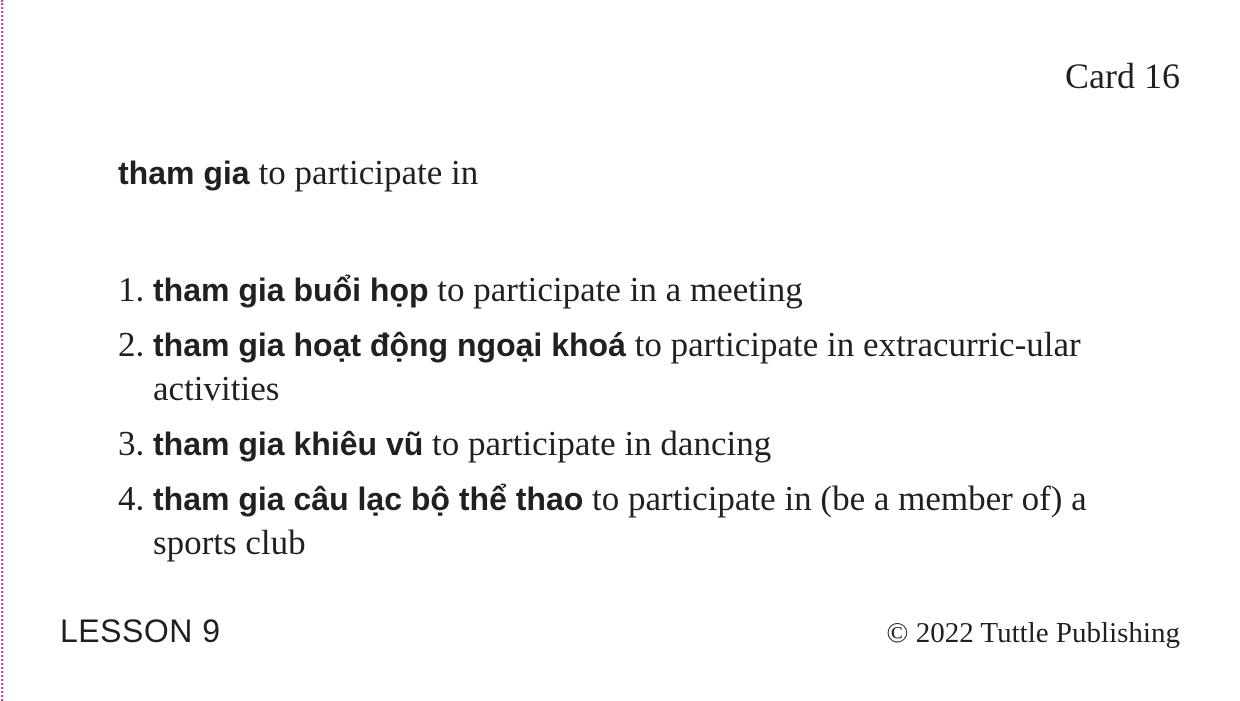 Image resolution: width=1240 pixels, height=701 pixels. I want to click on lesson-label: LESSON 9, so click(140, 631).